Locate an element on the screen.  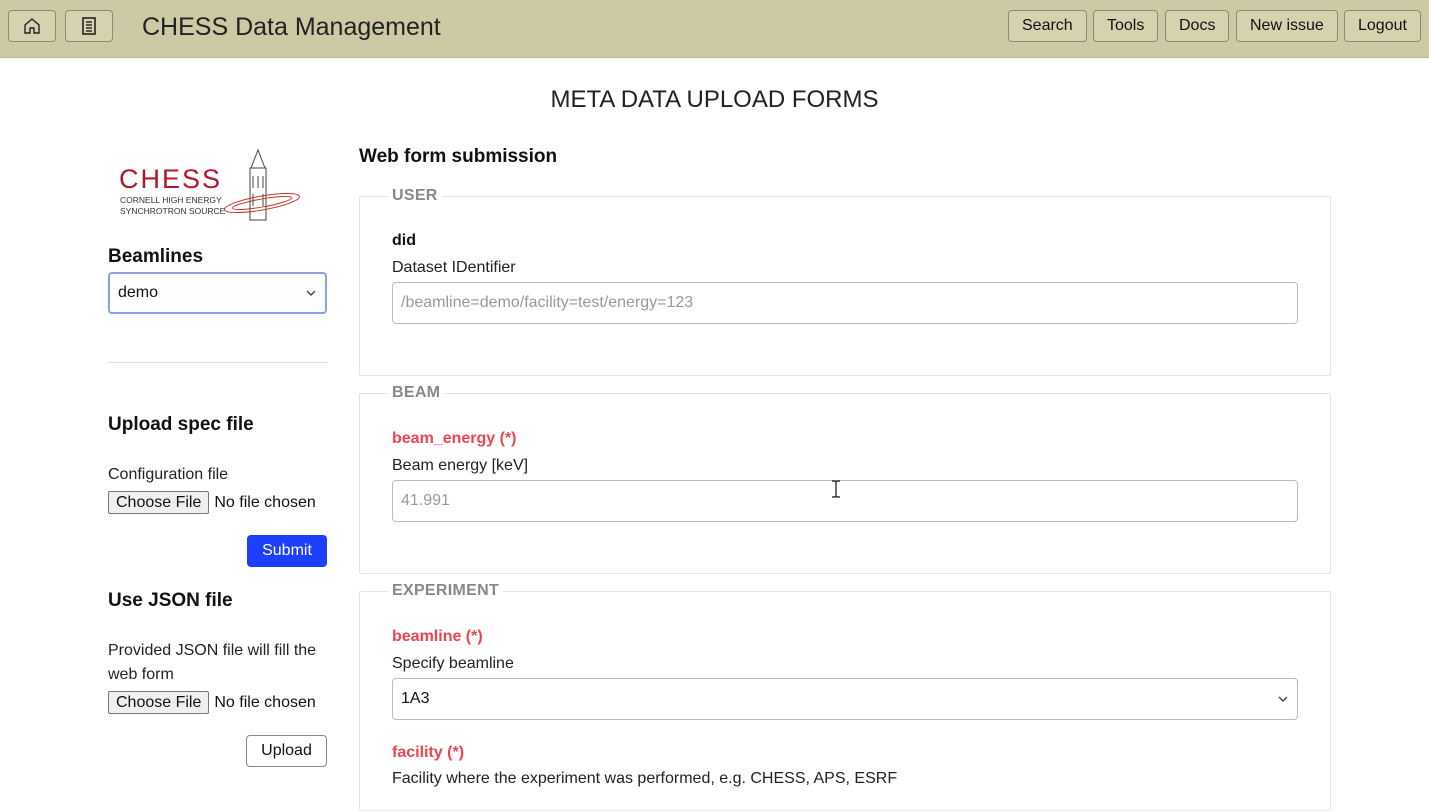
user-legend: USER is located at coordinates (415, 196).